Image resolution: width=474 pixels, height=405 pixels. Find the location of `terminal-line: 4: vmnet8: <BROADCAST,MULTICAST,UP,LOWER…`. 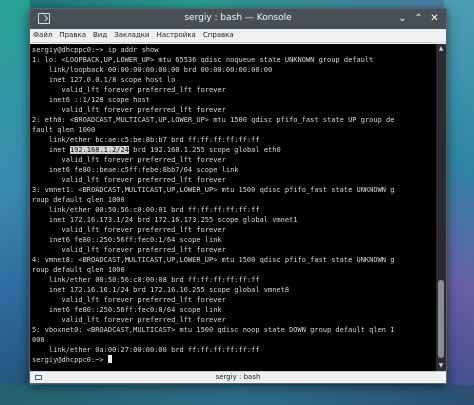

terminal-line: 4: vmnet8: <BROADCAST,MULTICAST,UP,LOWER… is located at coordinates (213, 260).